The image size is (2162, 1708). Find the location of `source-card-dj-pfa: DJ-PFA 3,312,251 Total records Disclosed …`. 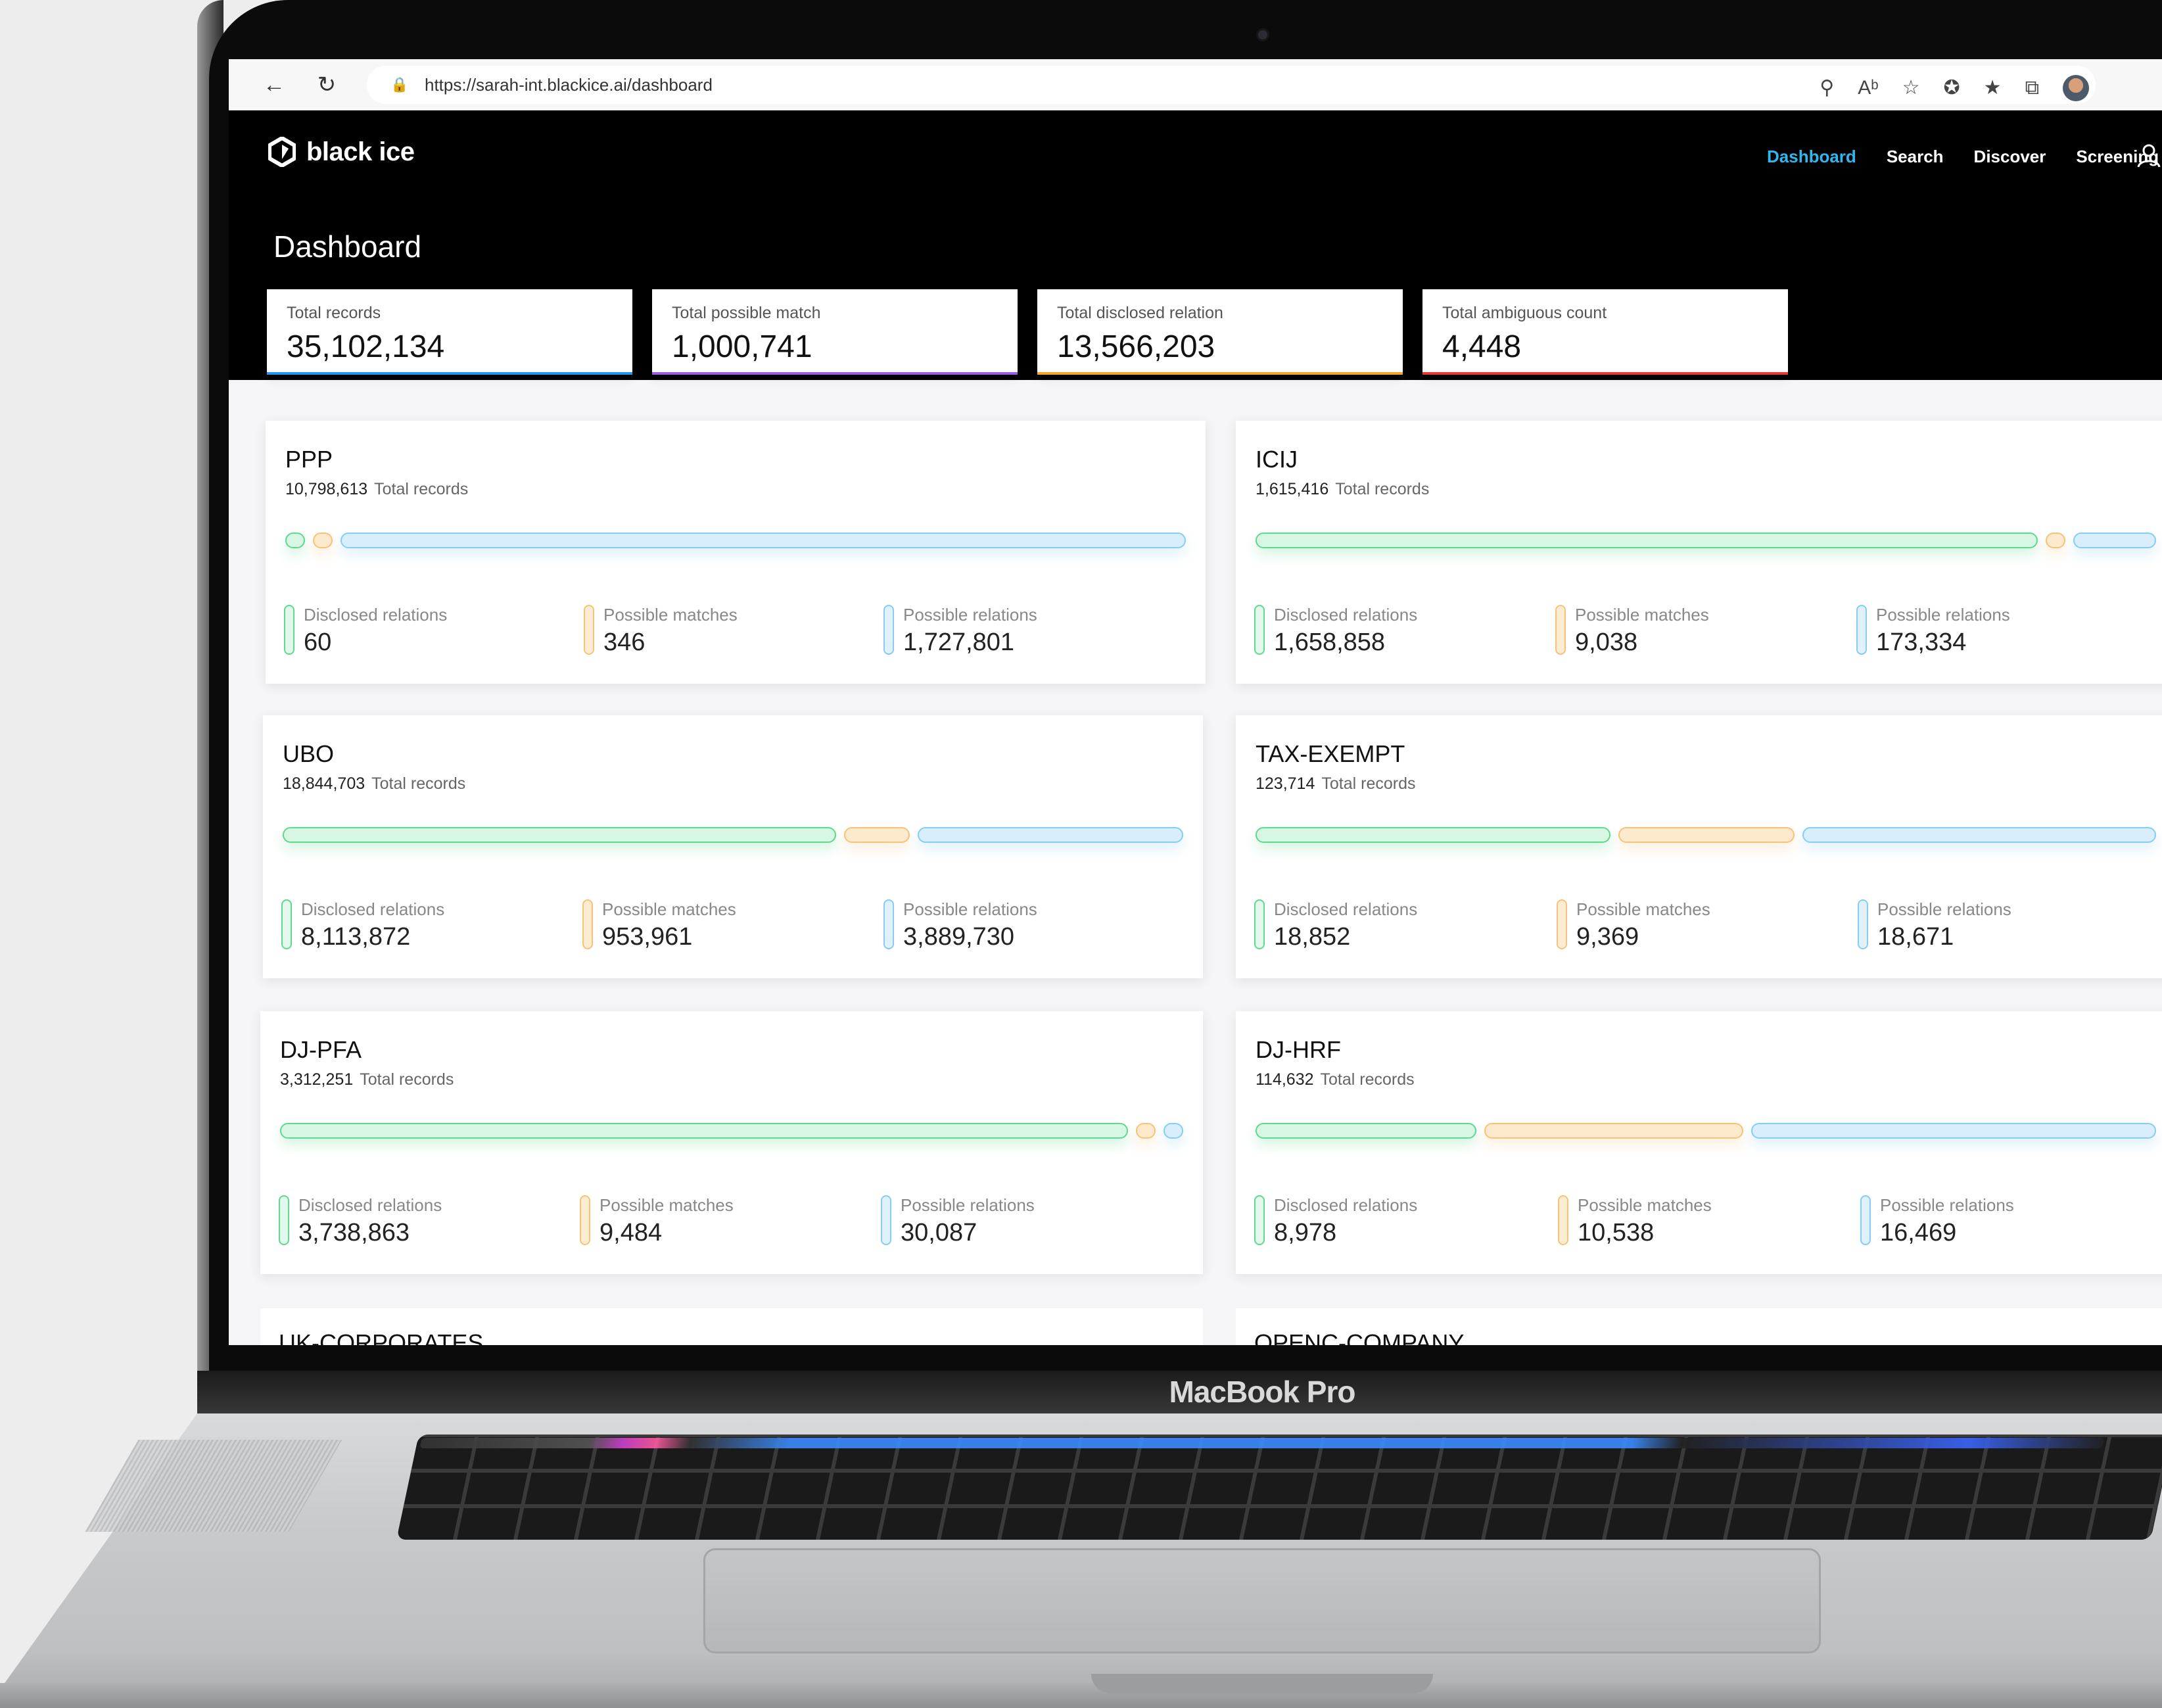

source-card-dj-pfa: DJ-PFA 3,312,251 Total records Disclosed … is located at coordinates (731, 1142).